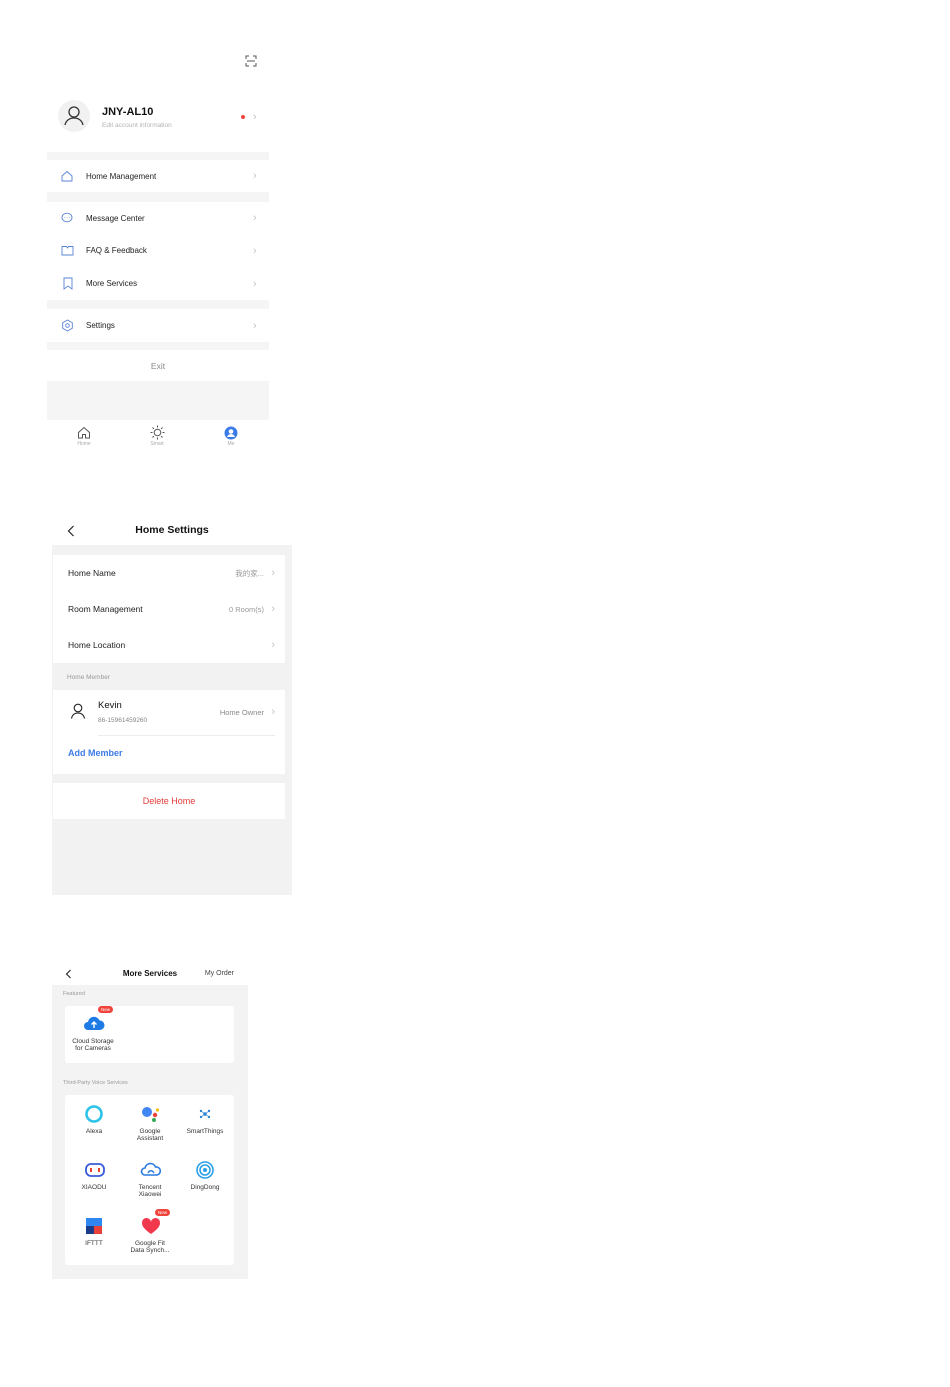 The height and width of the screenshot is (1387, 950). I want to click on tab-home: Home, so click(84, 436).